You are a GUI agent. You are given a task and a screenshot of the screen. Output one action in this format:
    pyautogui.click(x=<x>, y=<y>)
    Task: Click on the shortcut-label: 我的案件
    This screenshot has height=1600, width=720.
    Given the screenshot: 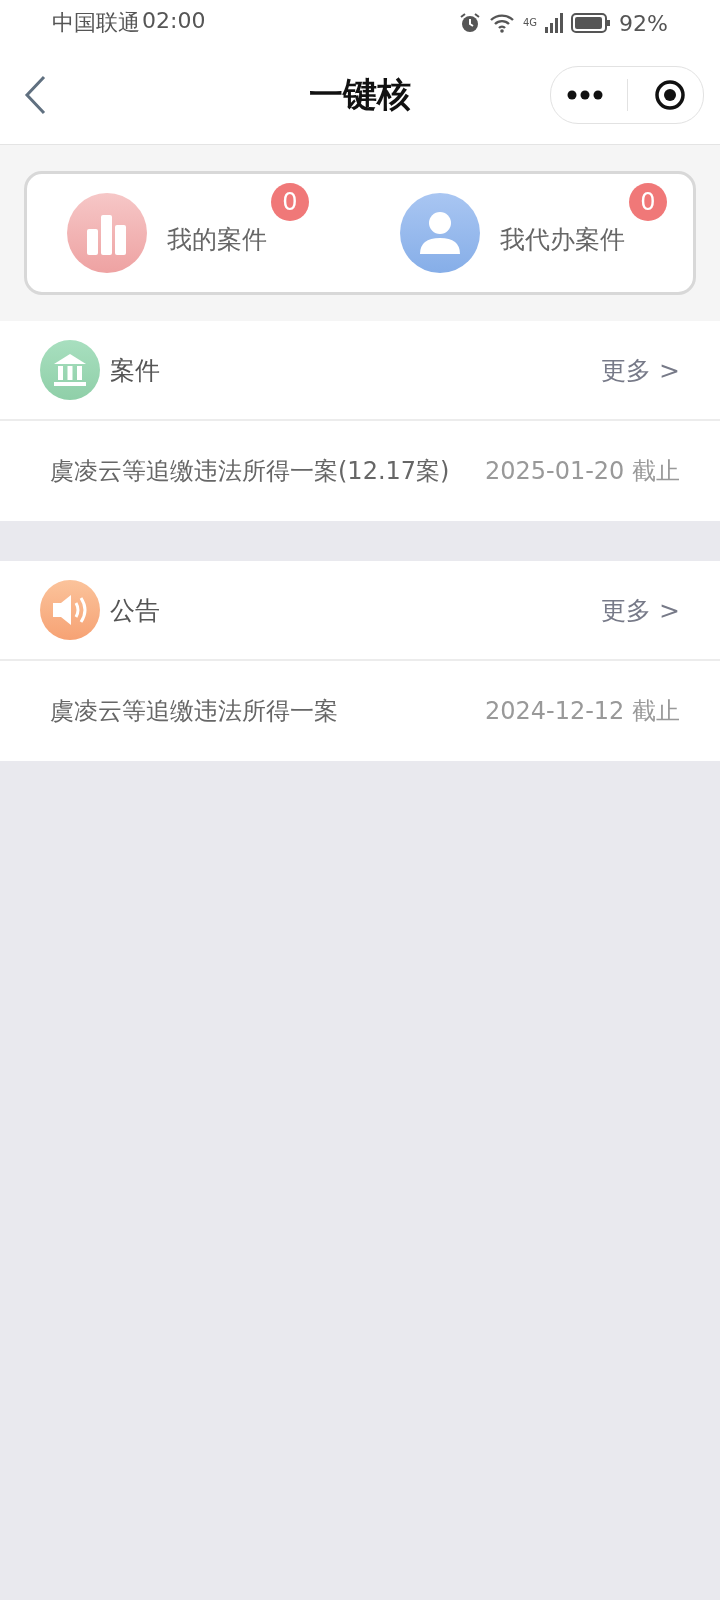 What is the action you would take?
    pyautogui.click(x=217, y=239)
    